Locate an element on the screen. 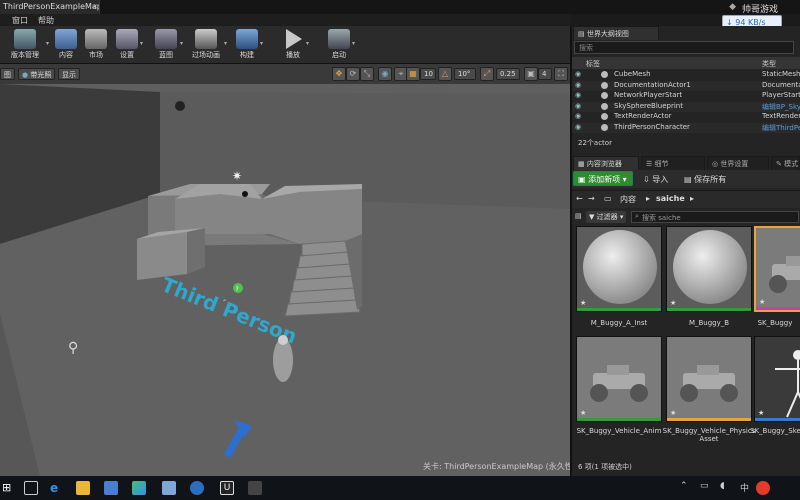 This screenshot has height=500, width=800. lit-mode-button: ● 带光照 is located at coordinates (37, 74).